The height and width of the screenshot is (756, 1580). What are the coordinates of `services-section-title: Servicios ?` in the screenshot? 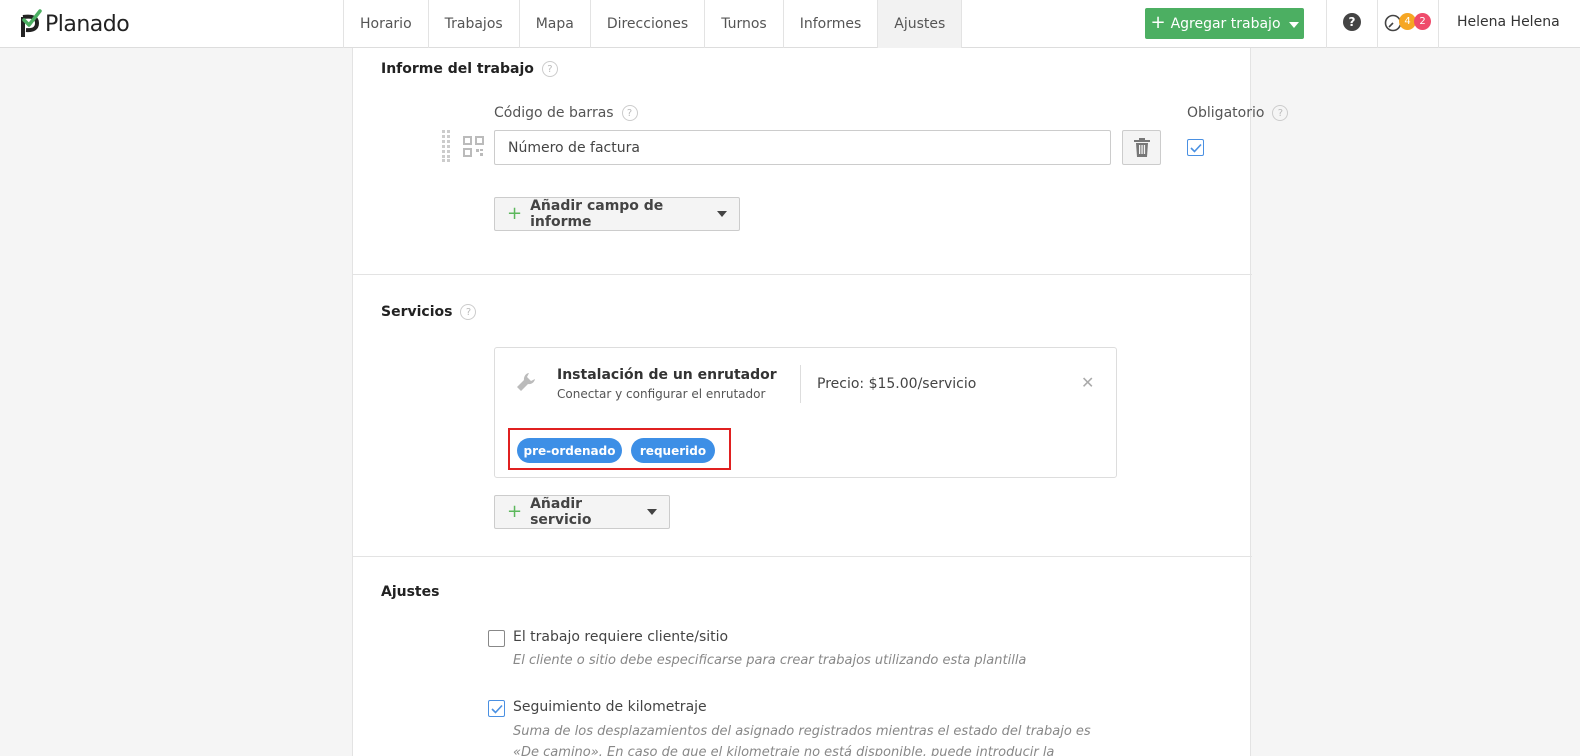 It's located at (429, 312).